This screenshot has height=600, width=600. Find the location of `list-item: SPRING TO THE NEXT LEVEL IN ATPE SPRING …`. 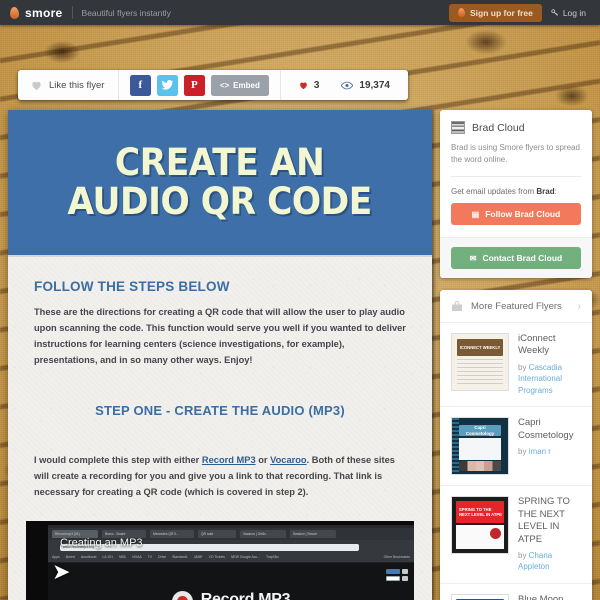

list-item: SPRING TO THE NEXT LEVEL IN ATPE SPRING … is located at coordinates (516, 535).